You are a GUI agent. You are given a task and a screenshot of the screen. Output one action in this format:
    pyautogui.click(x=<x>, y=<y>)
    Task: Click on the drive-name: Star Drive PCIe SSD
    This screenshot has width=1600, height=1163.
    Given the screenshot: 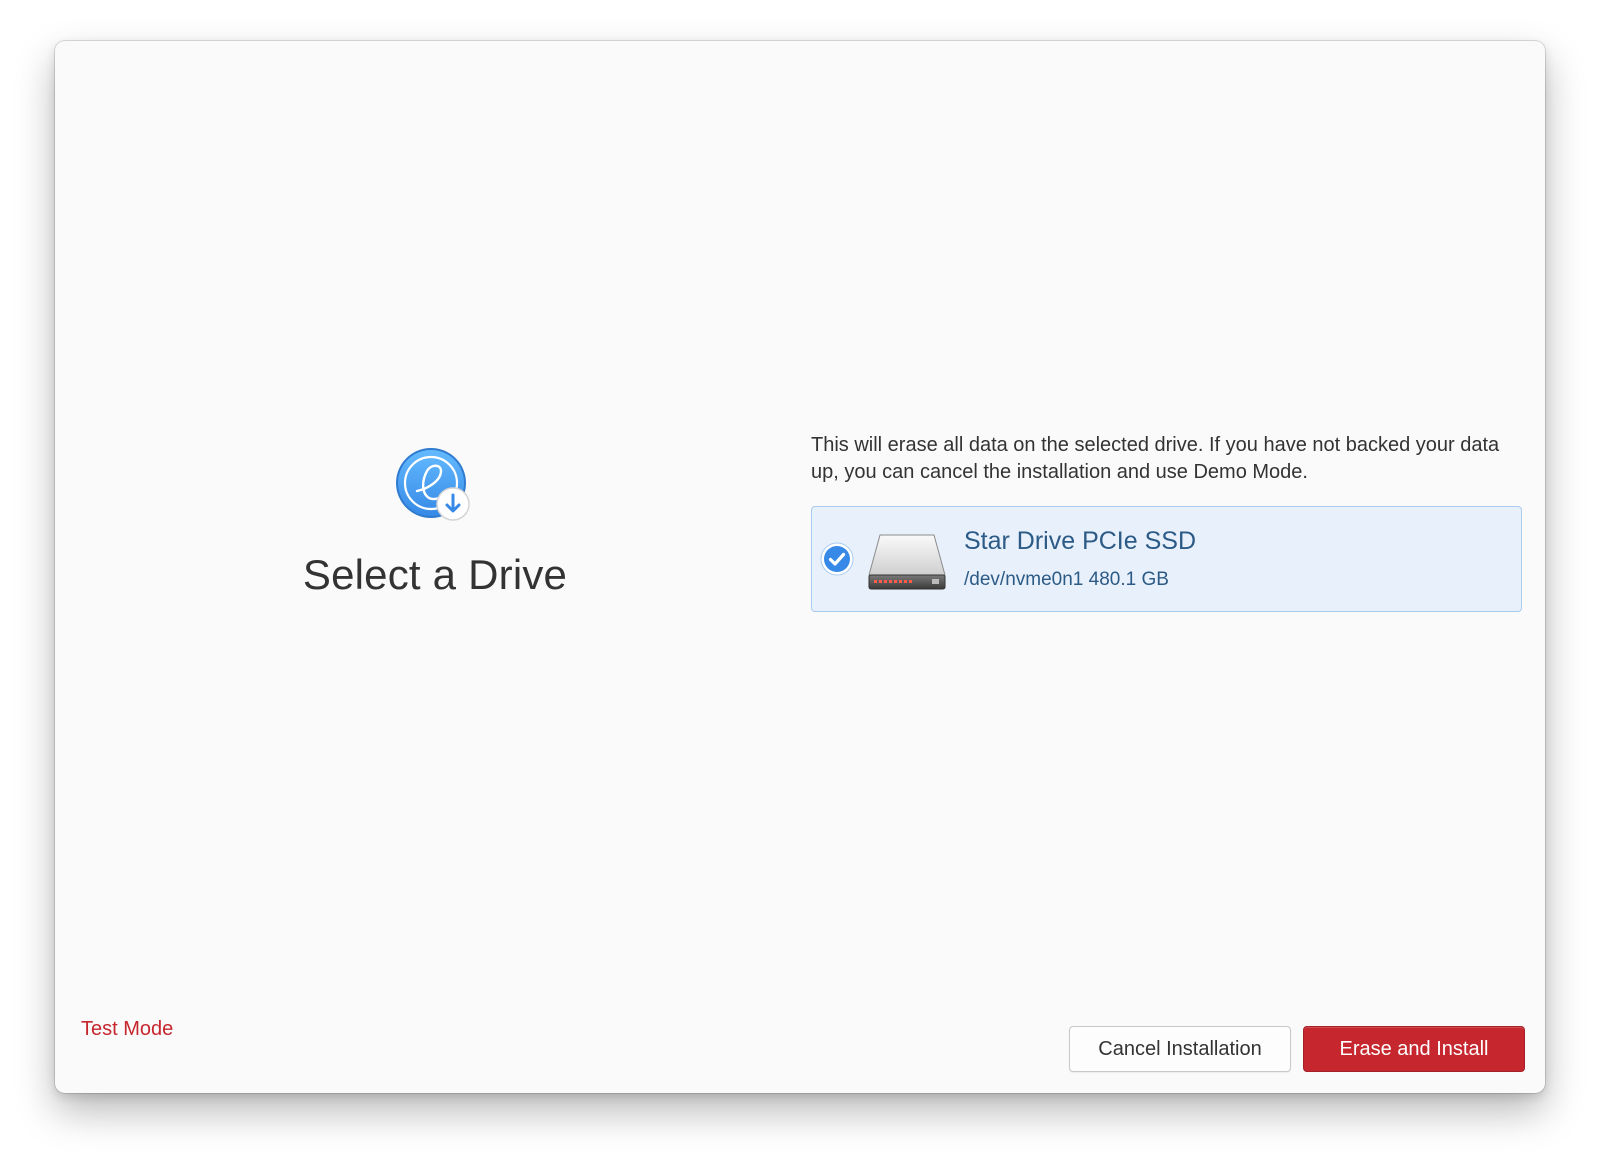 What is the action you would take?
    pyautogui.click(x=1080, y=541)
    